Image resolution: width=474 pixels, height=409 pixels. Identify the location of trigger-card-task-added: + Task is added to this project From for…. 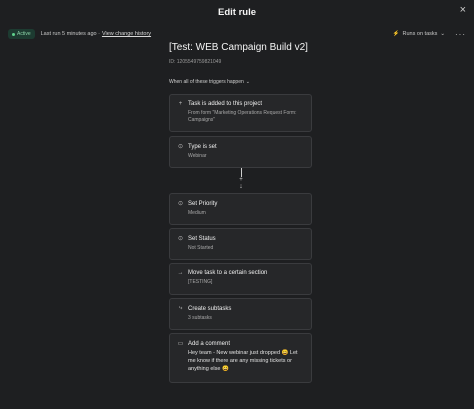
(240, 113).